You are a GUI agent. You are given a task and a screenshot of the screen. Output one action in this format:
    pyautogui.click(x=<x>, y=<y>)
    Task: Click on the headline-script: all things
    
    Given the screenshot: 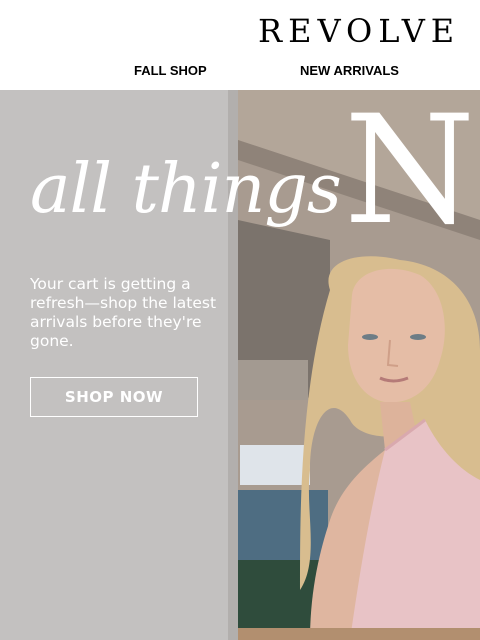 What is the action you would take?
    pyautogui.click(x=186, y=189)
    